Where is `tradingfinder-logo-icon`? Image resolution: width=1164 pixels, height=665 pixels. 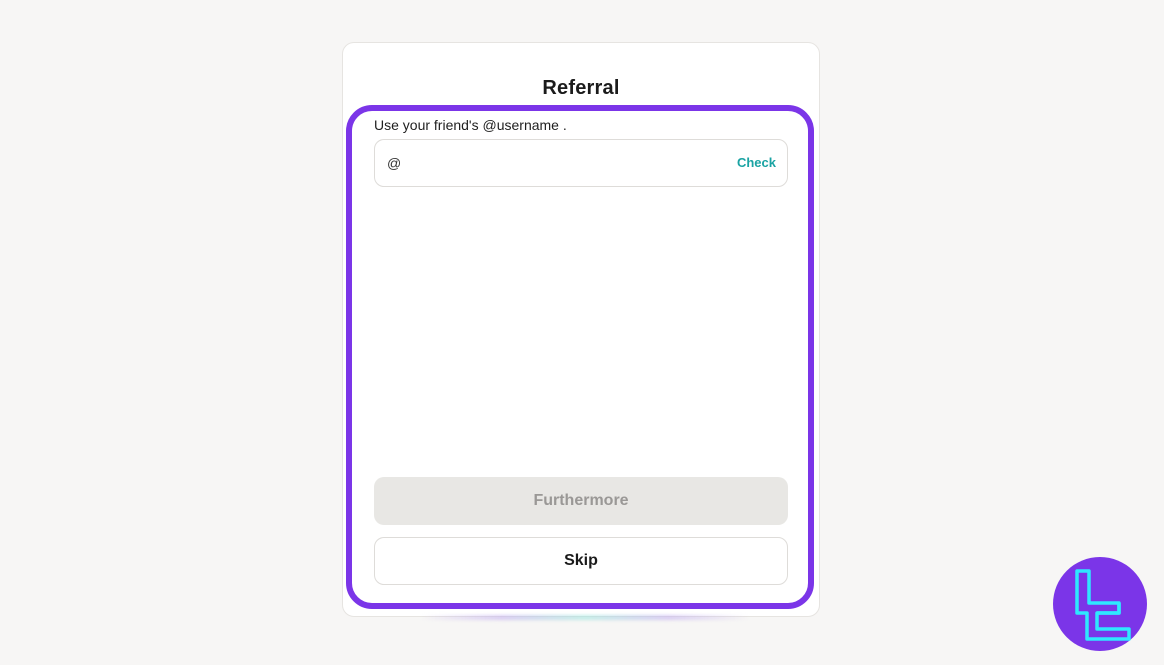
tradingfinder-logo-icon is located at coordinates (1100, 604).